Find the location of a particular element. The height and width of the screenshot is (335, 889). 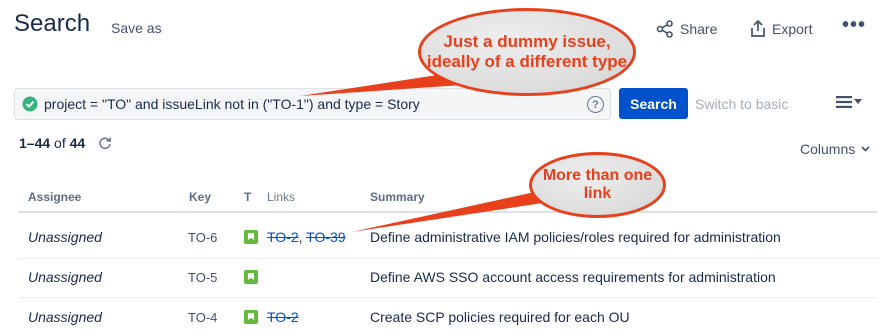

annotation-callout-more-links: More than one link is located at coordinates (597, 185).